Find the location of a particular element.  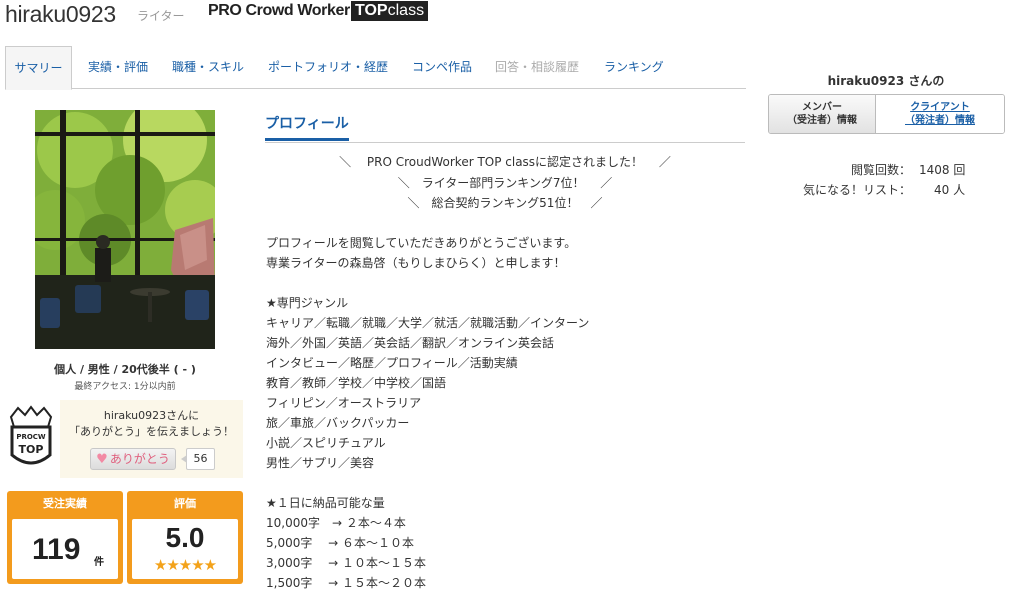

profile-line: フィリピン／オーストラリア is located at coordinates (344, 403).